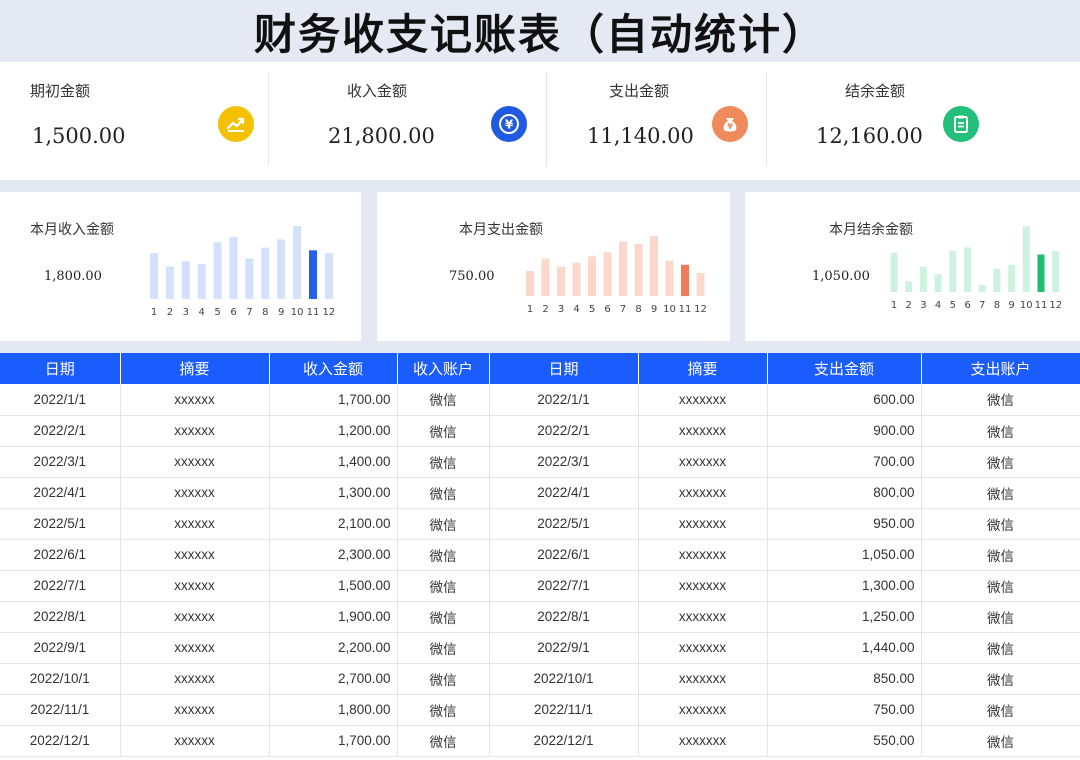 The width and height of the screenshot is (1080, 760). I want to click on expense-date-cell: 2022/9/1, so click(564, 648).